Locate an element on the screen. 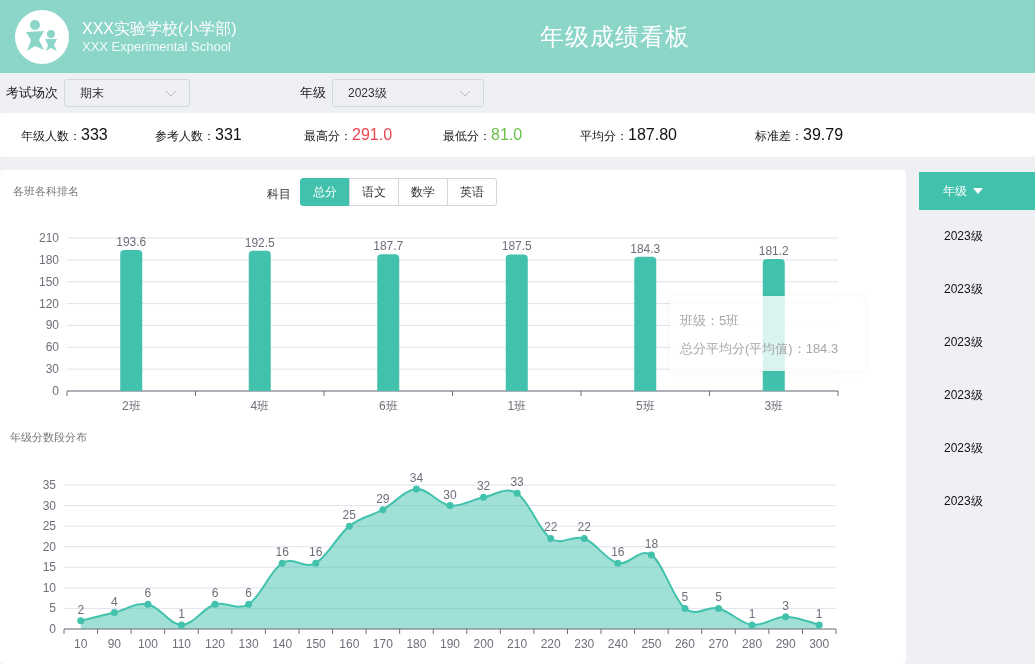 The width and height of the screenshot is (1035, 664). stat-value: 81.0 is located at coordinates (507, 134).